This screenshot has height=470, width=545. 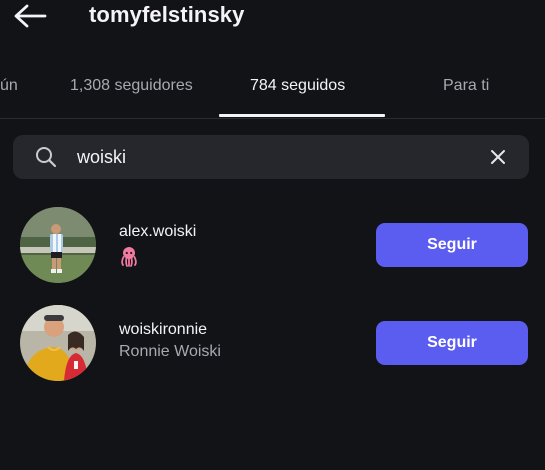 I want to click on tab-bar: ún 1,308 seguidores 784 seguidos Para ti, so click(x=272, y=90).